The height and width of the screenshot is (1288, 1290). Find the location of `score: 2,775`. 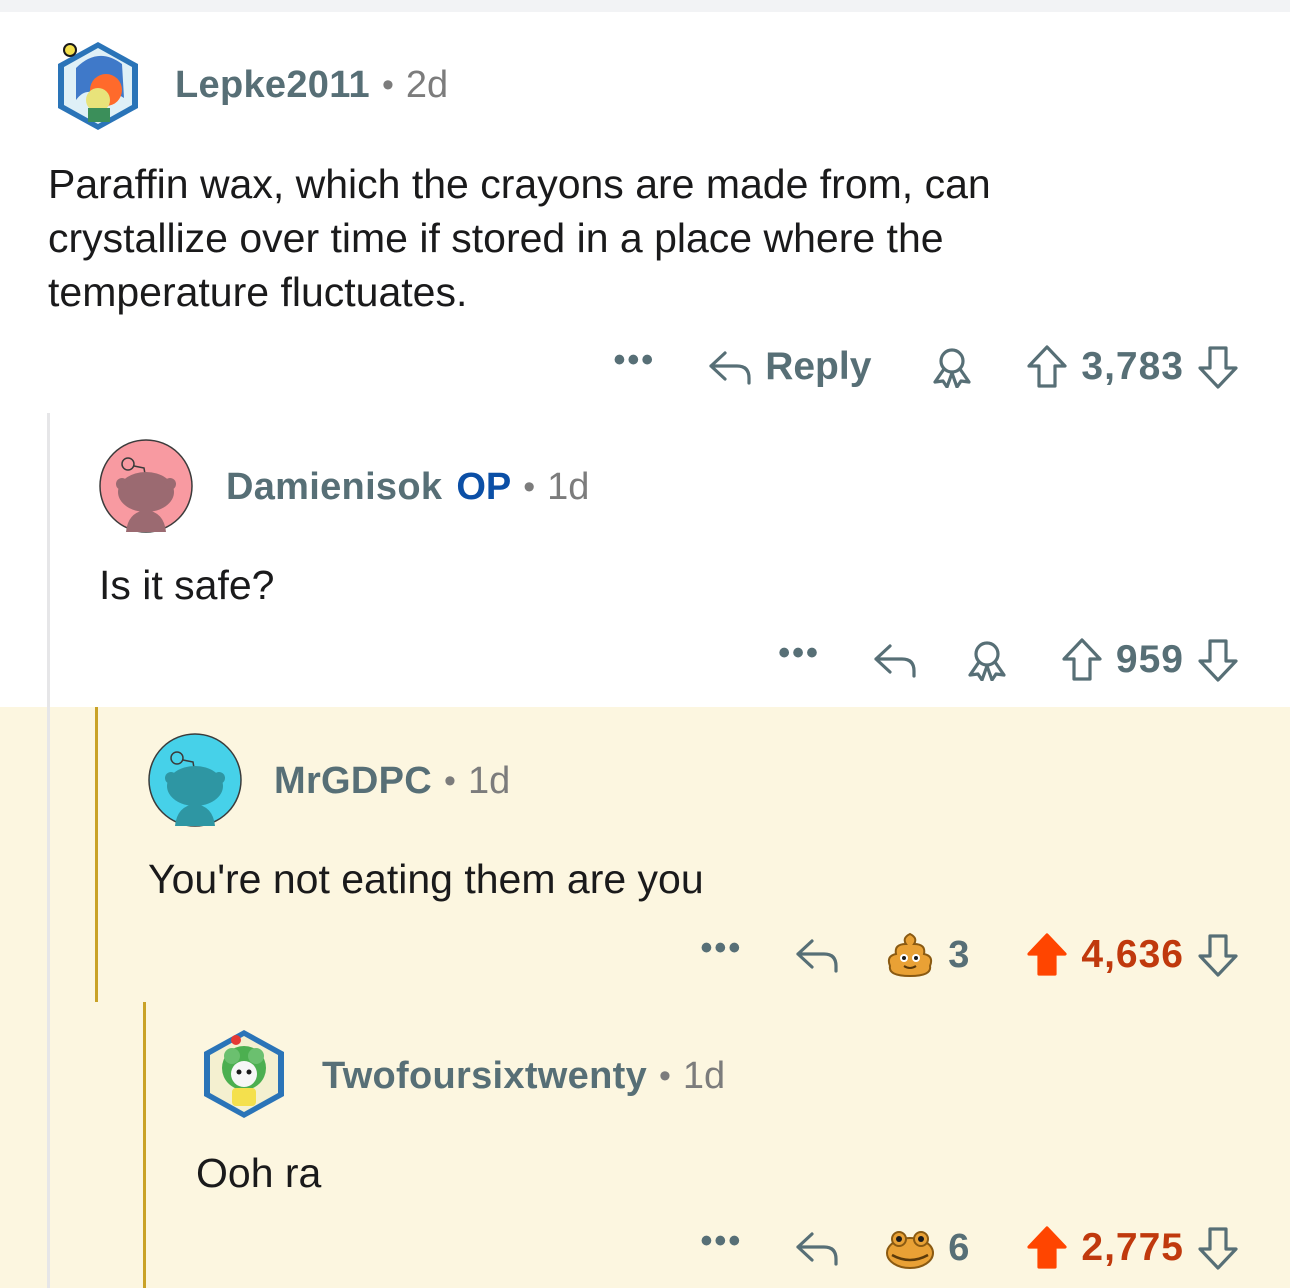

score: 2,775 is located at coordinates (1132, 1247).